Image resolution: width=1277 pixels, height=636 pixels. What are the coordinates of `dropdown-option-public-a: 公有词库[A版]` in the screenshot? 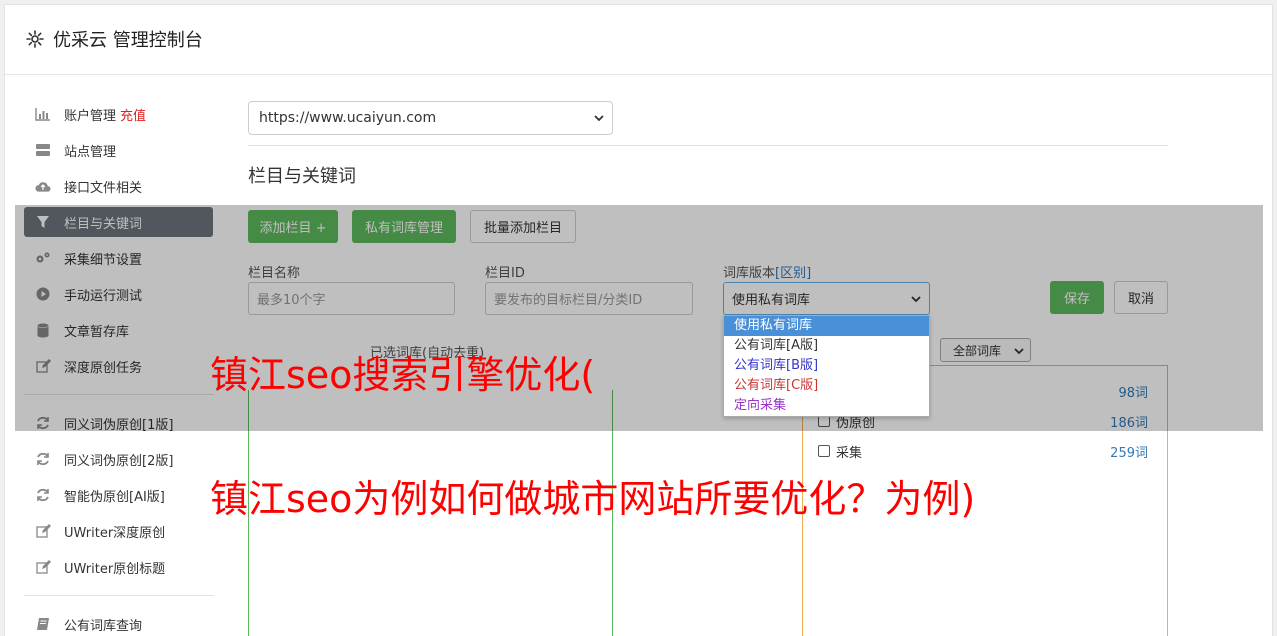 It's located at (826, 346).